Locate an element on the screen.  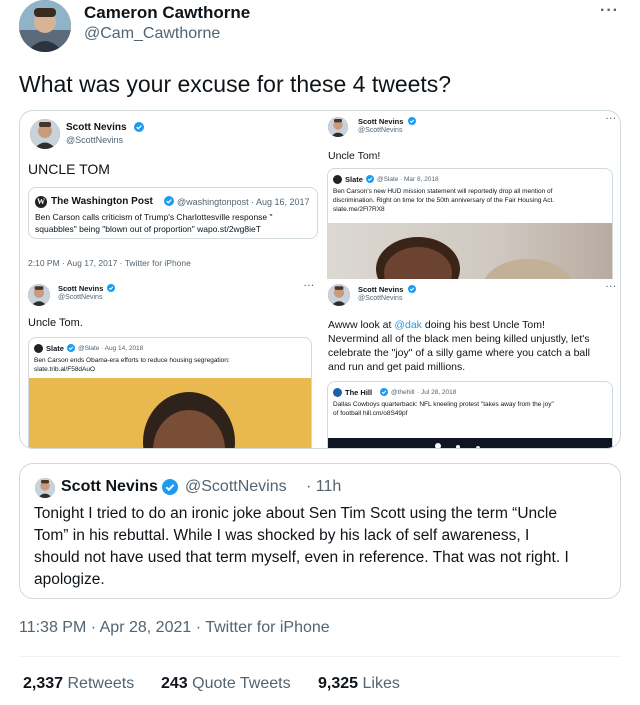
quote-source: The Hill is located at coordinates (359, 392).